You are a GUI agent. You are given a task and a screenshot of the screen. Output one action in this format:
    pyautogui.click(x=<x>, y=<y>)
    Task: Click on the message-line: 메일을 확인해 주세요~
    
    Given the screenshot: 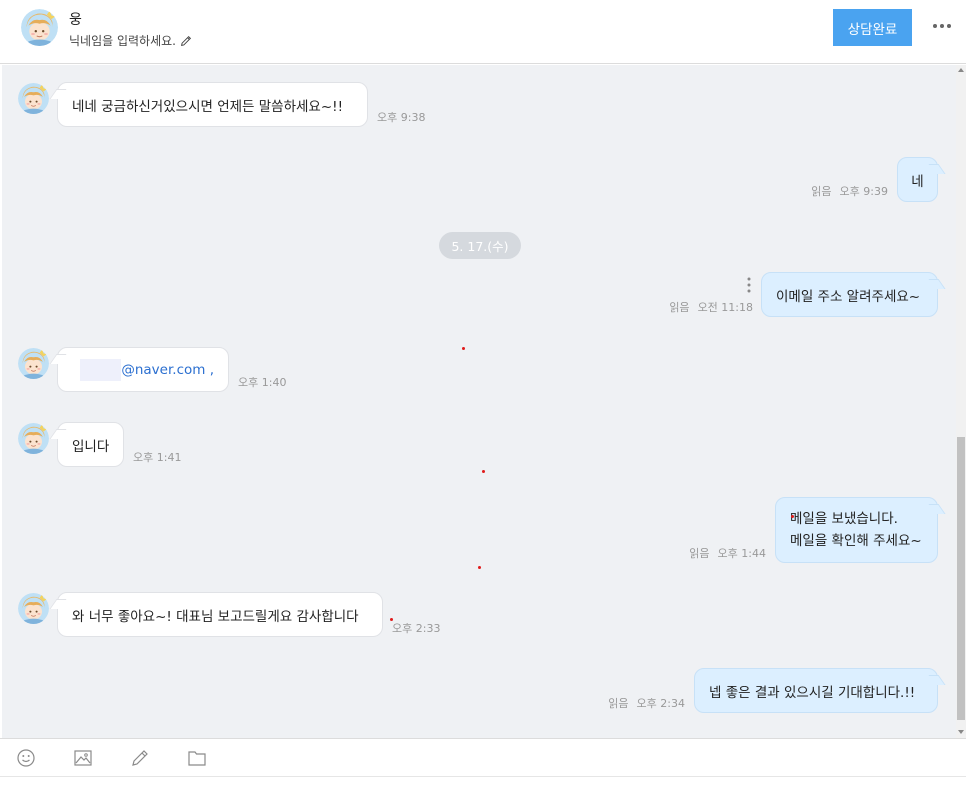 What is the action you would take?
    pyautogui.click(x=856, y=541)
    